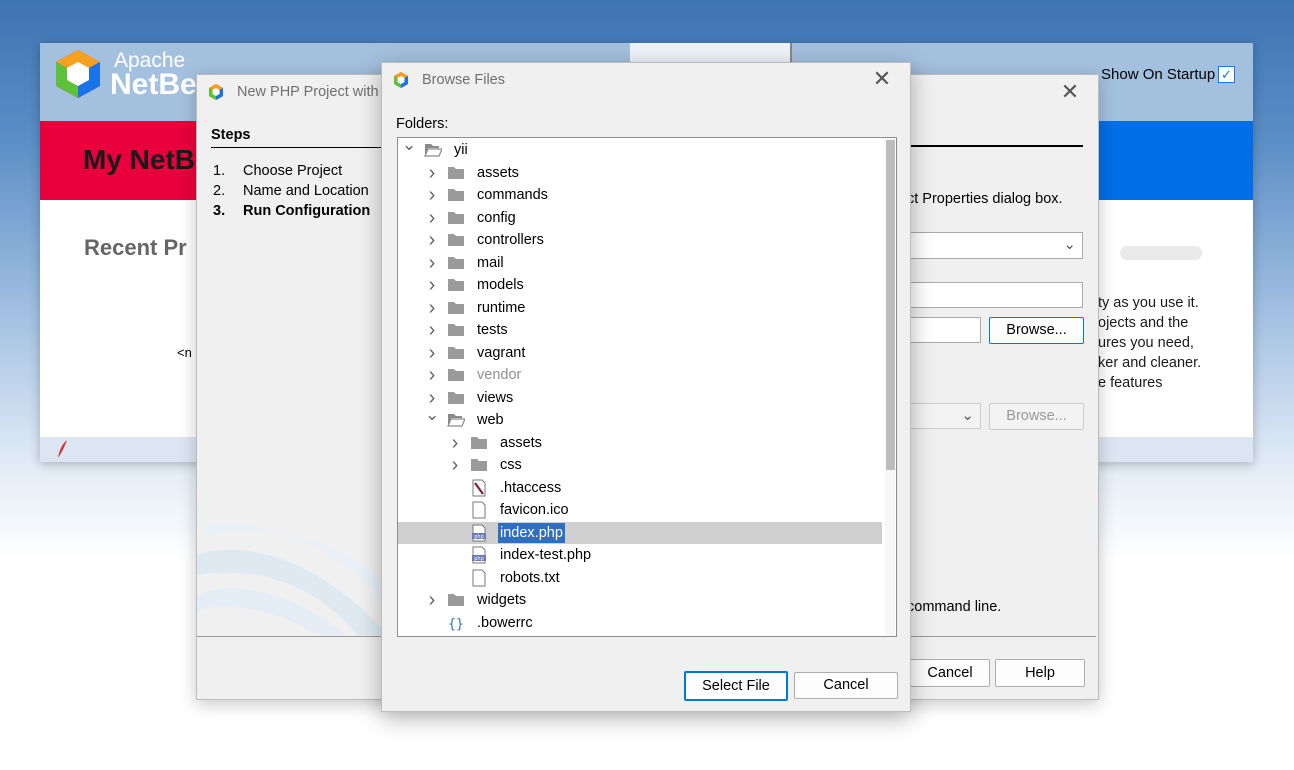 This screenshot has width=1294, height=770. What do you see at coordinates (1143, 323) in the screenshot?
I see `feature-text-line: ojects and the` at bounding box center [1143, 323].